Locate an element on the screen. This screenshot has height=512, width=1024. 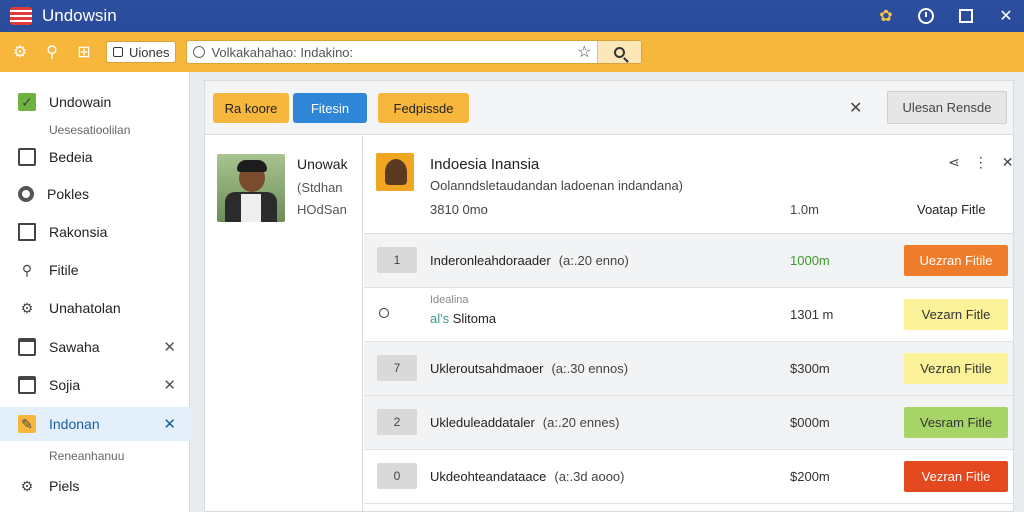
sidebar-item-label: Indonan is located at coordinates (74, 424).